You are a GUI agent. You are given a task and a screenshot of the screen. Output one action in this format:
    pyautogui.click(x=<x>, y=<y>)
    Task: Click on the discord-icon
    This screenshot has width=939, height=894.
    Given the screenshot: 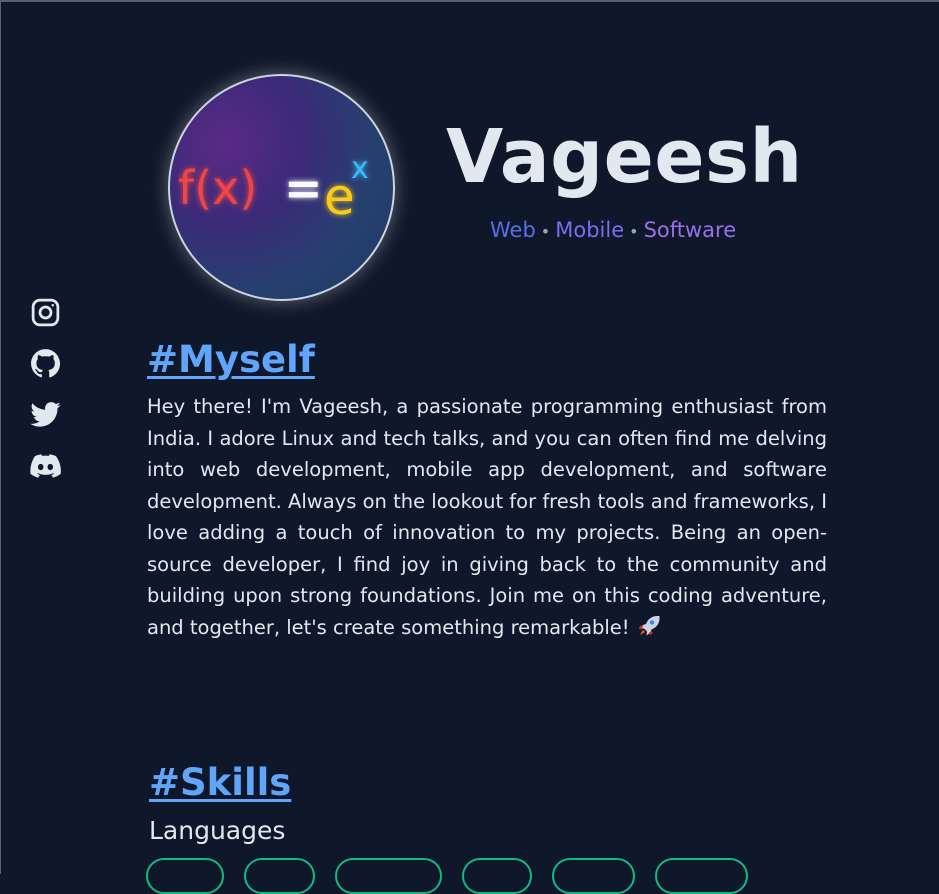 What is the action you would take?
    pyautogui.click(x=45, y=466)
    